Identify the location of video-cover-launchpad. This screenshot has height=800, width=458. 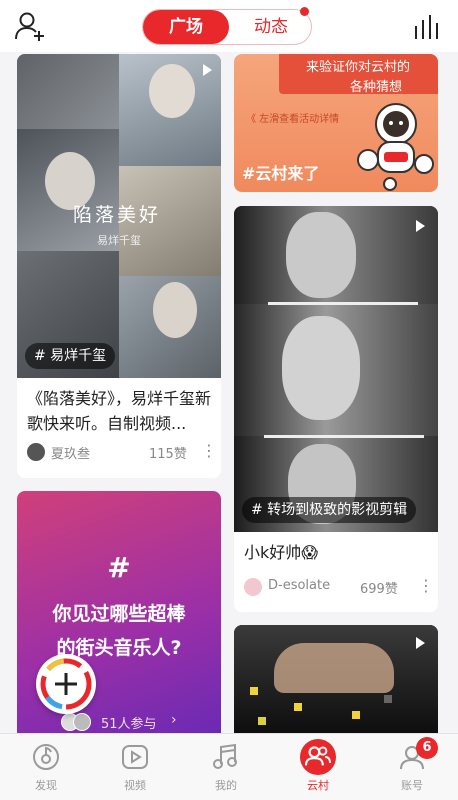
(336, 679).